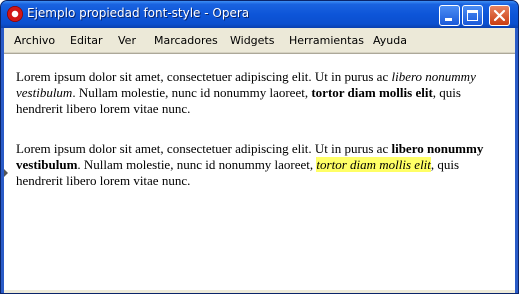  Describe the element at coordinates (34, 40) in the screenshot. I see `menu-archivo: Archivo` at that location.